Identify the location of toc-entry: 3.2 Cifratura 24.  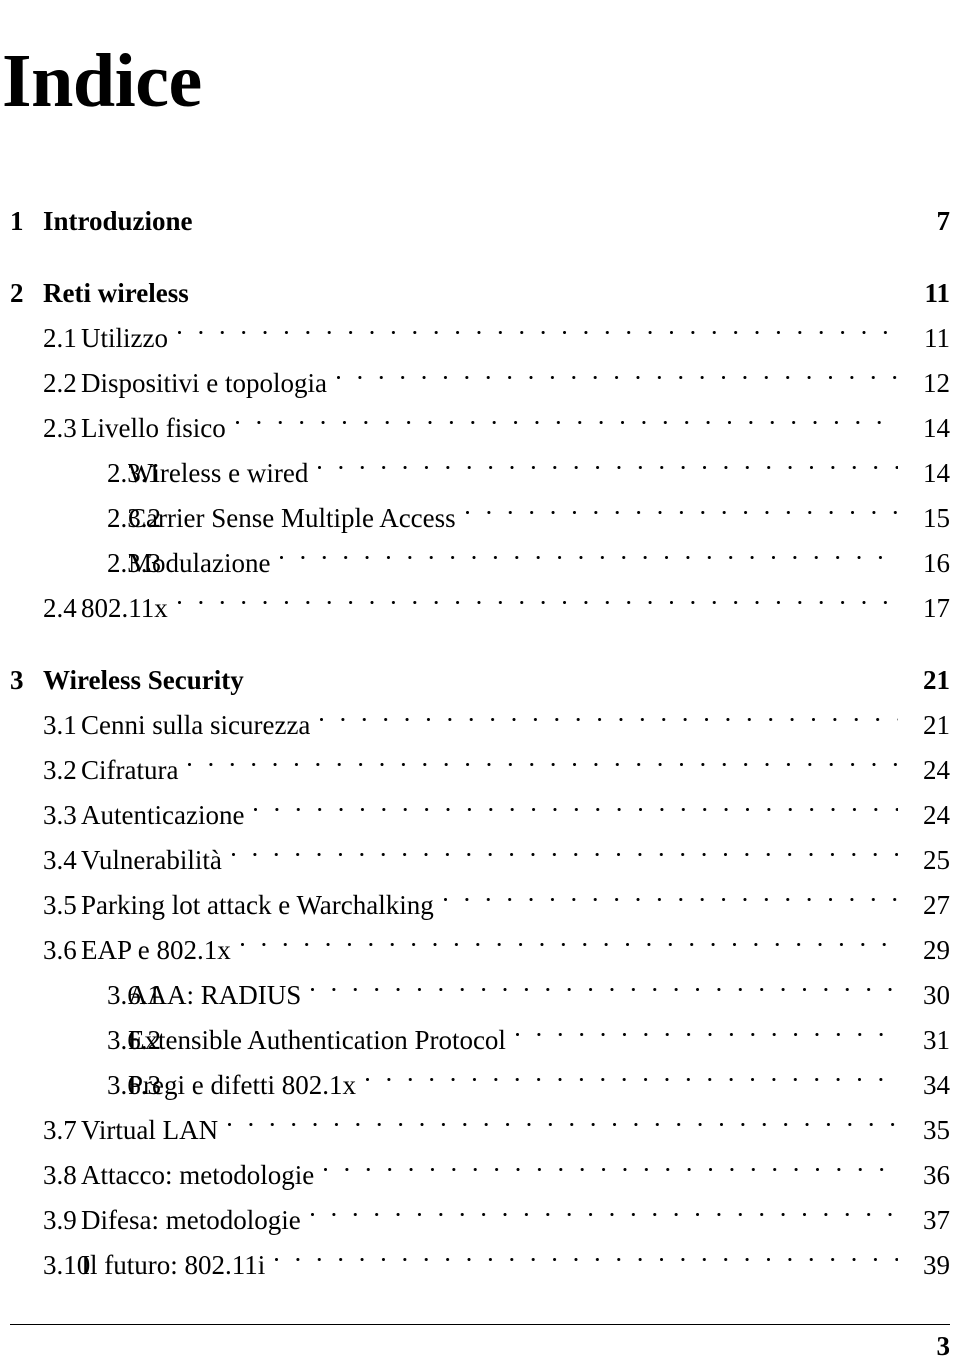
(480, 759).